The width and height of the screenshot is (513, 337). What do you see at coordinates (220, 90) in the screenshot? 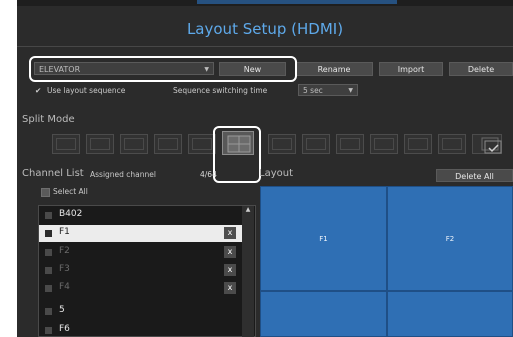
I see `sequence-switching-time-label: Sequence switching time` at bounding box center [220, 90].